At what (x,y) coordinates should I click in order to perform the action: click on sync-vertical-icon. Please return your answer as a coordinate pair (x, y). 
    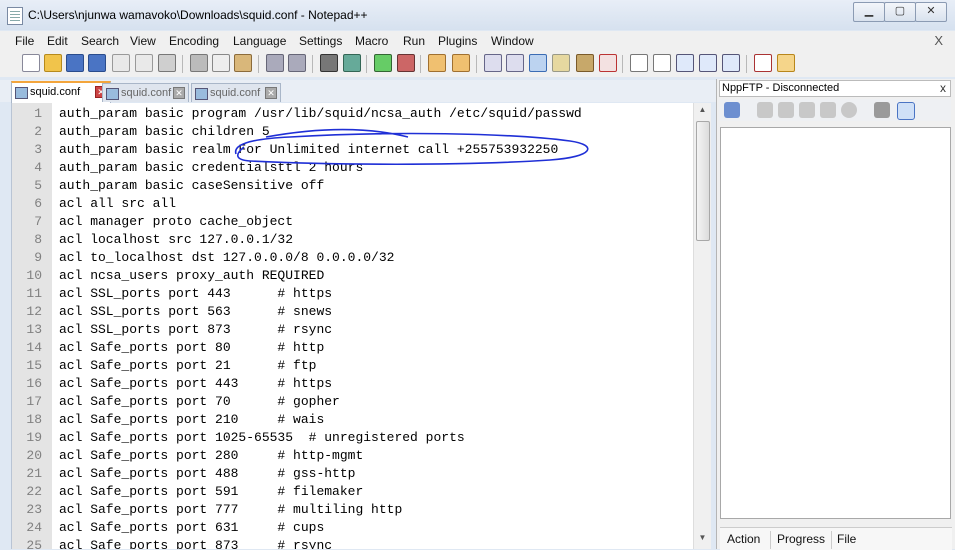
    Looking at the image, I should click on (437, 63).